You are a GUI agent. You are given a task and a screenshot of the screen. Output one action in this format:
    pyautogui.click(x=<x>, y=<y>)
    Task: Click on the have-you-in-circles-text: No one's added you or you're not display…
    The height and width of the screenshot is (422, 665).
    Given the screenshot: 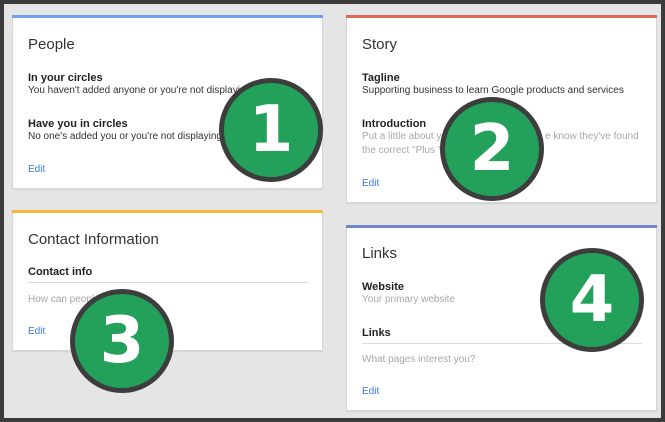 What is the action you would take?
    pyautogui.click(x=125, y=136)
    